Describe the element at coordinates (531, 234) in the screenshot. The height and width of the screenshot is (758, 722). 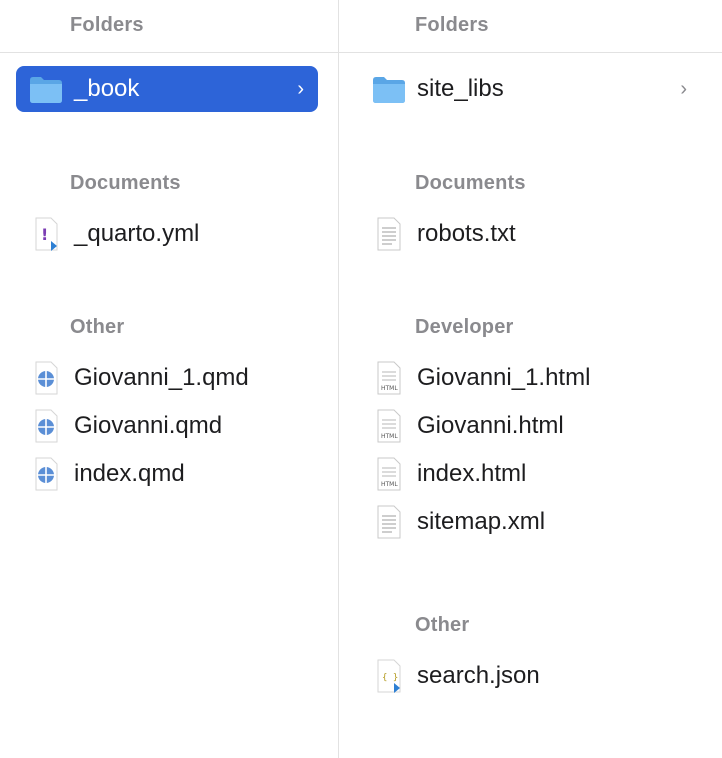
I see `file-item-robots-txt: robots.txt` at that location.